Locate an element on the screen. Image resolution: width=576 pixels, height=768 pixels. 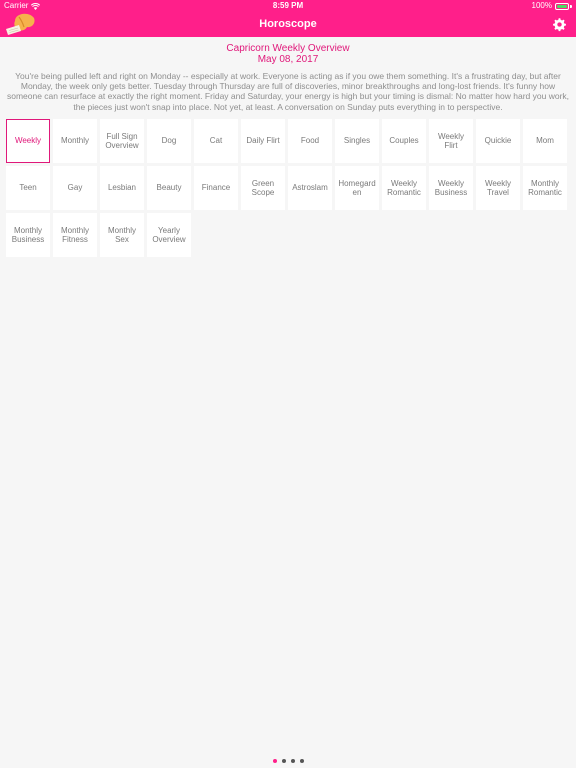
category-tile-monthly: Monthly is located at coordinates (75, 141).